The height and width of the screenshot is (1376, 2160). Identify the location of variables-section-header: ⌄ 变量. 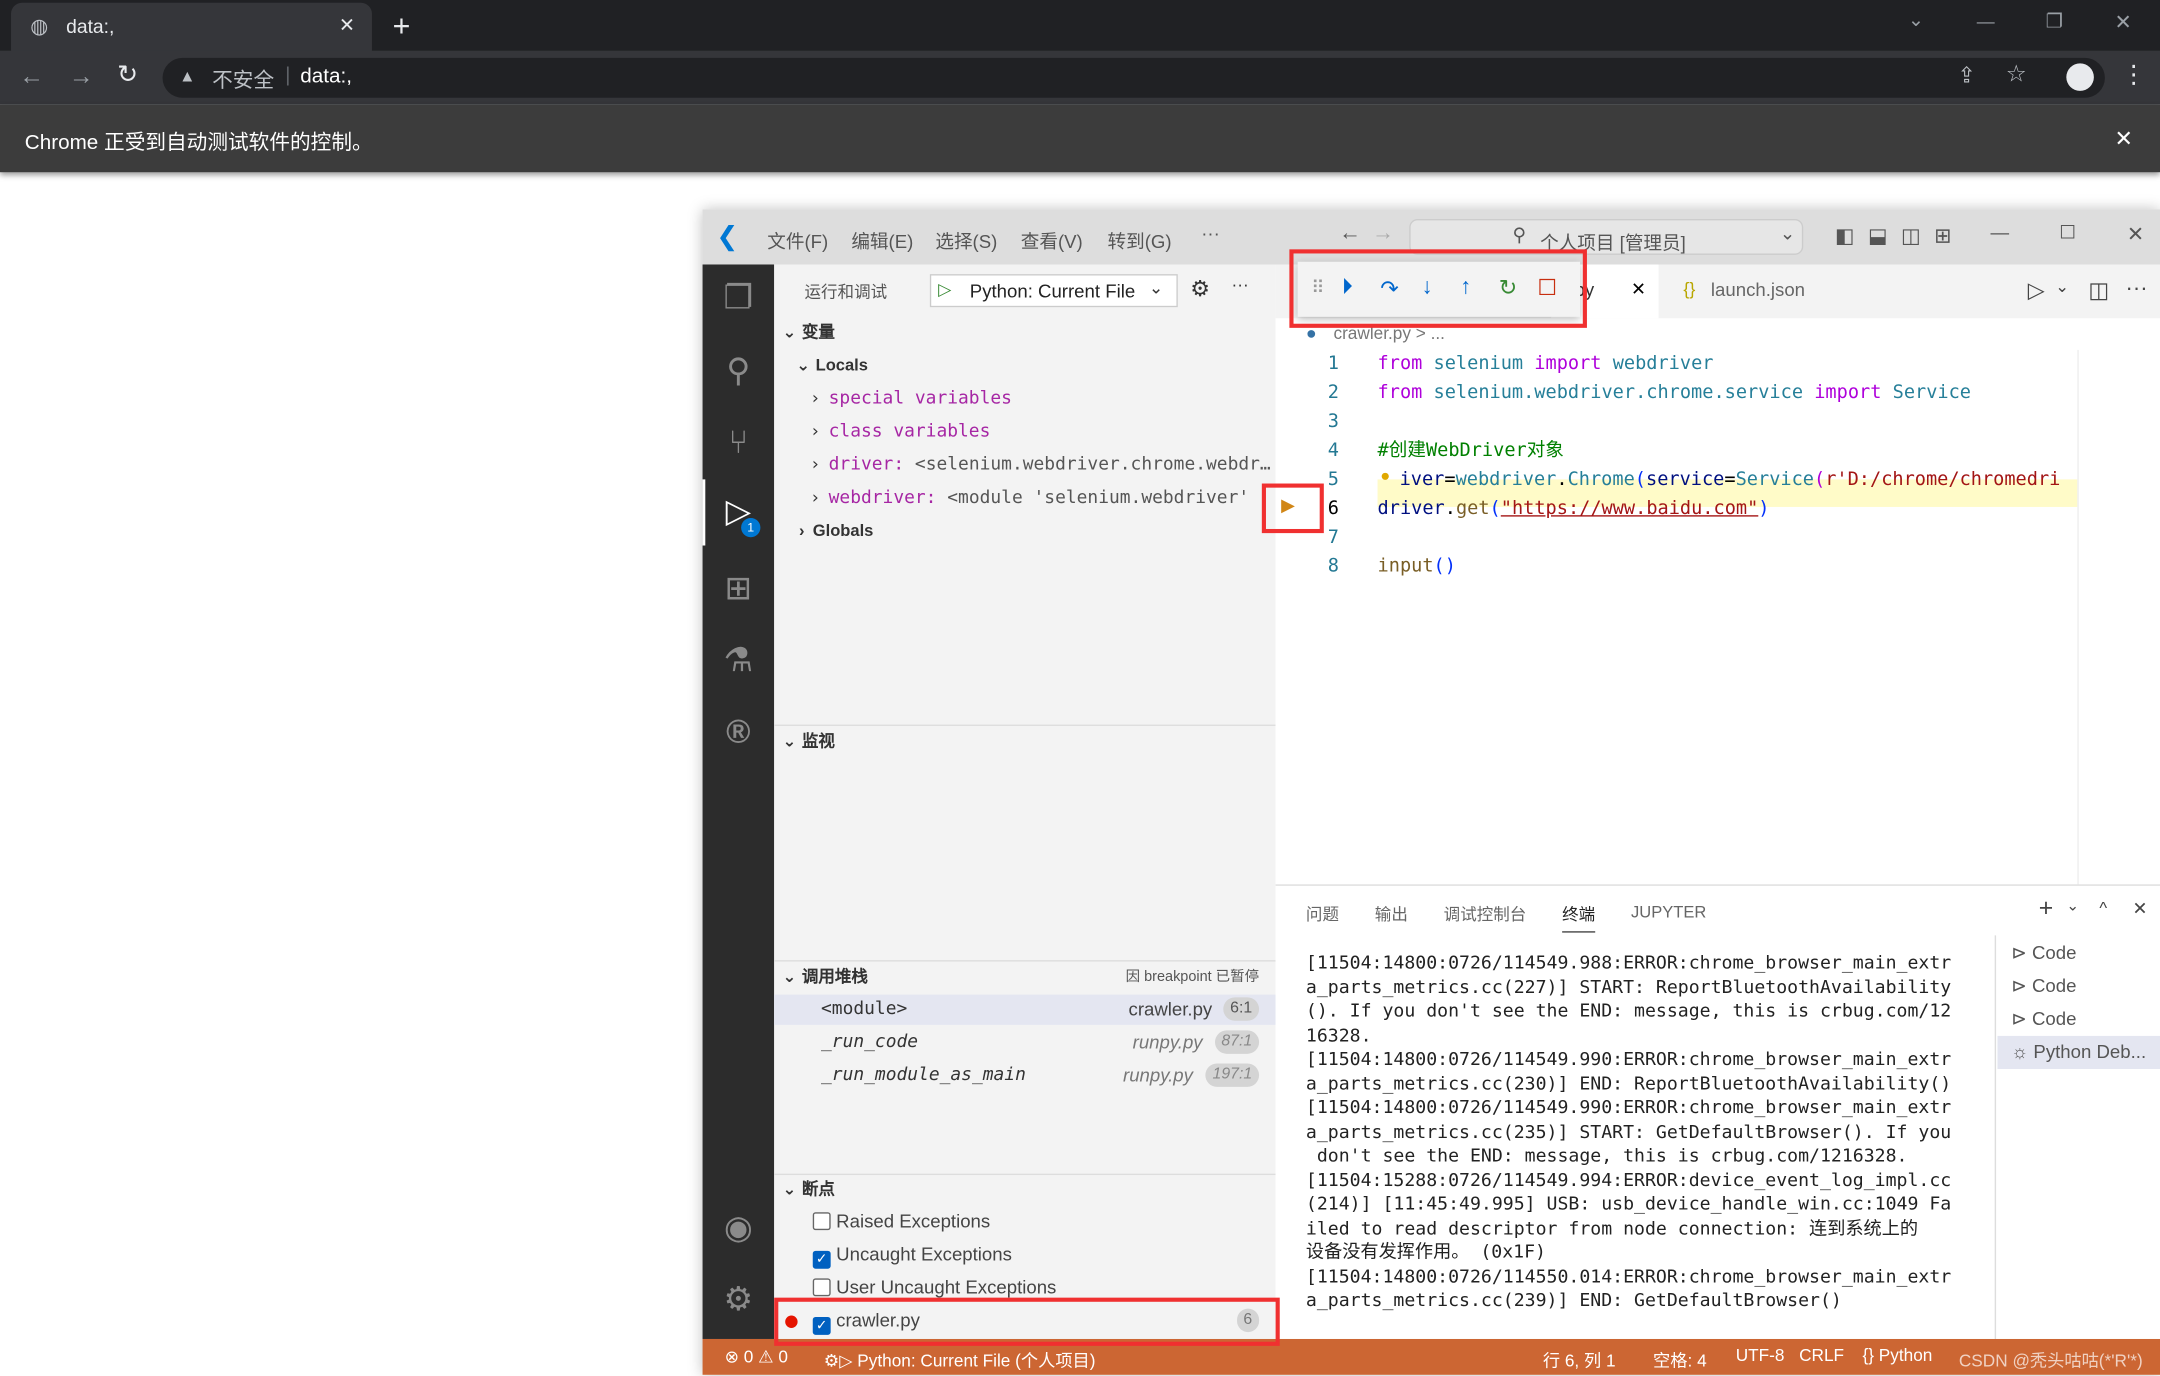
(1024, 332).